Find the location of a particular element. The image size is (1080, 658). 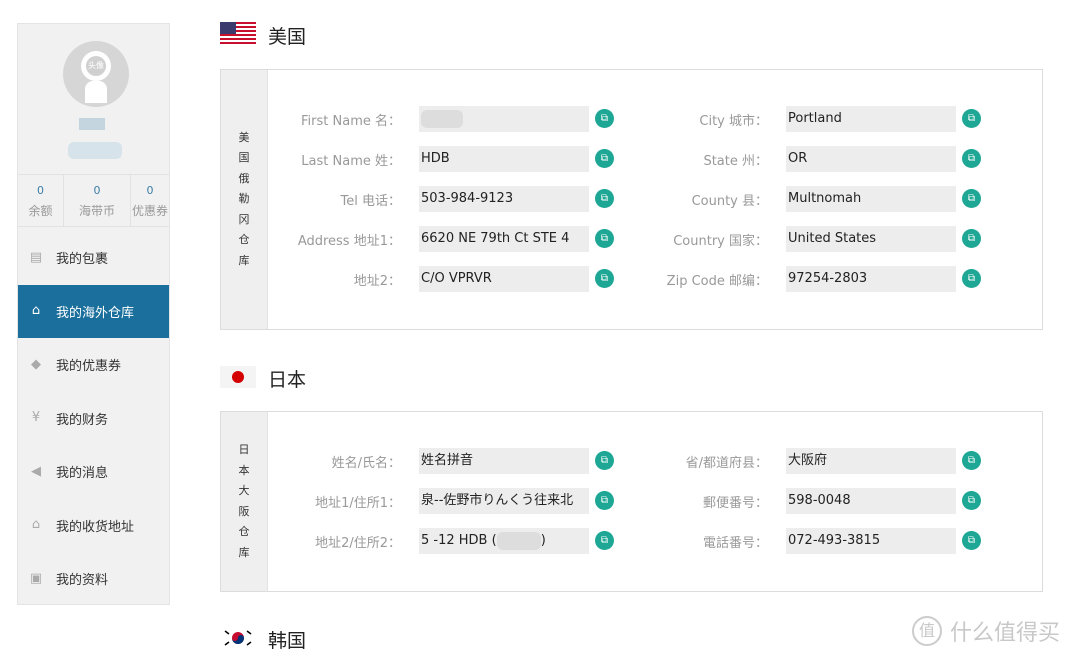

sidebar-item-coupons: ◆ 我的优惠券 is located at coordinates (93, 365).